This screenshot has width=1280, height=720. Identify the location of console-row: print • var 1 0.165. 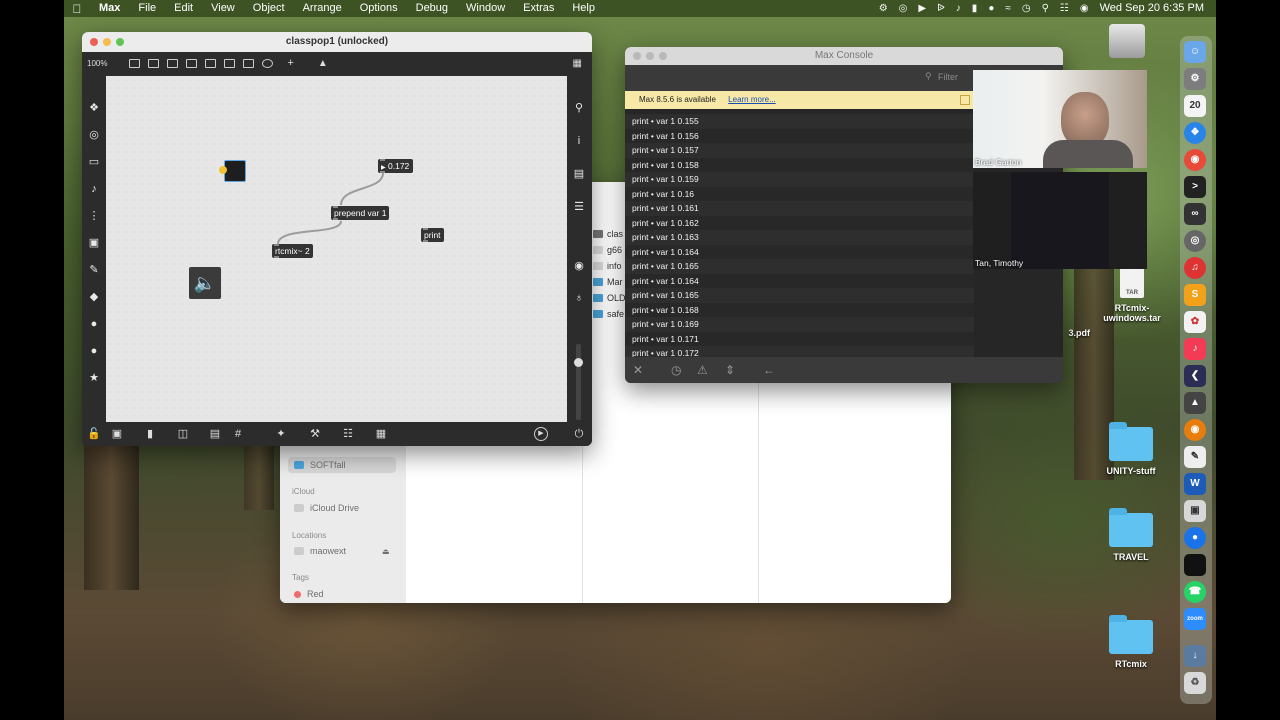
(799, 266).